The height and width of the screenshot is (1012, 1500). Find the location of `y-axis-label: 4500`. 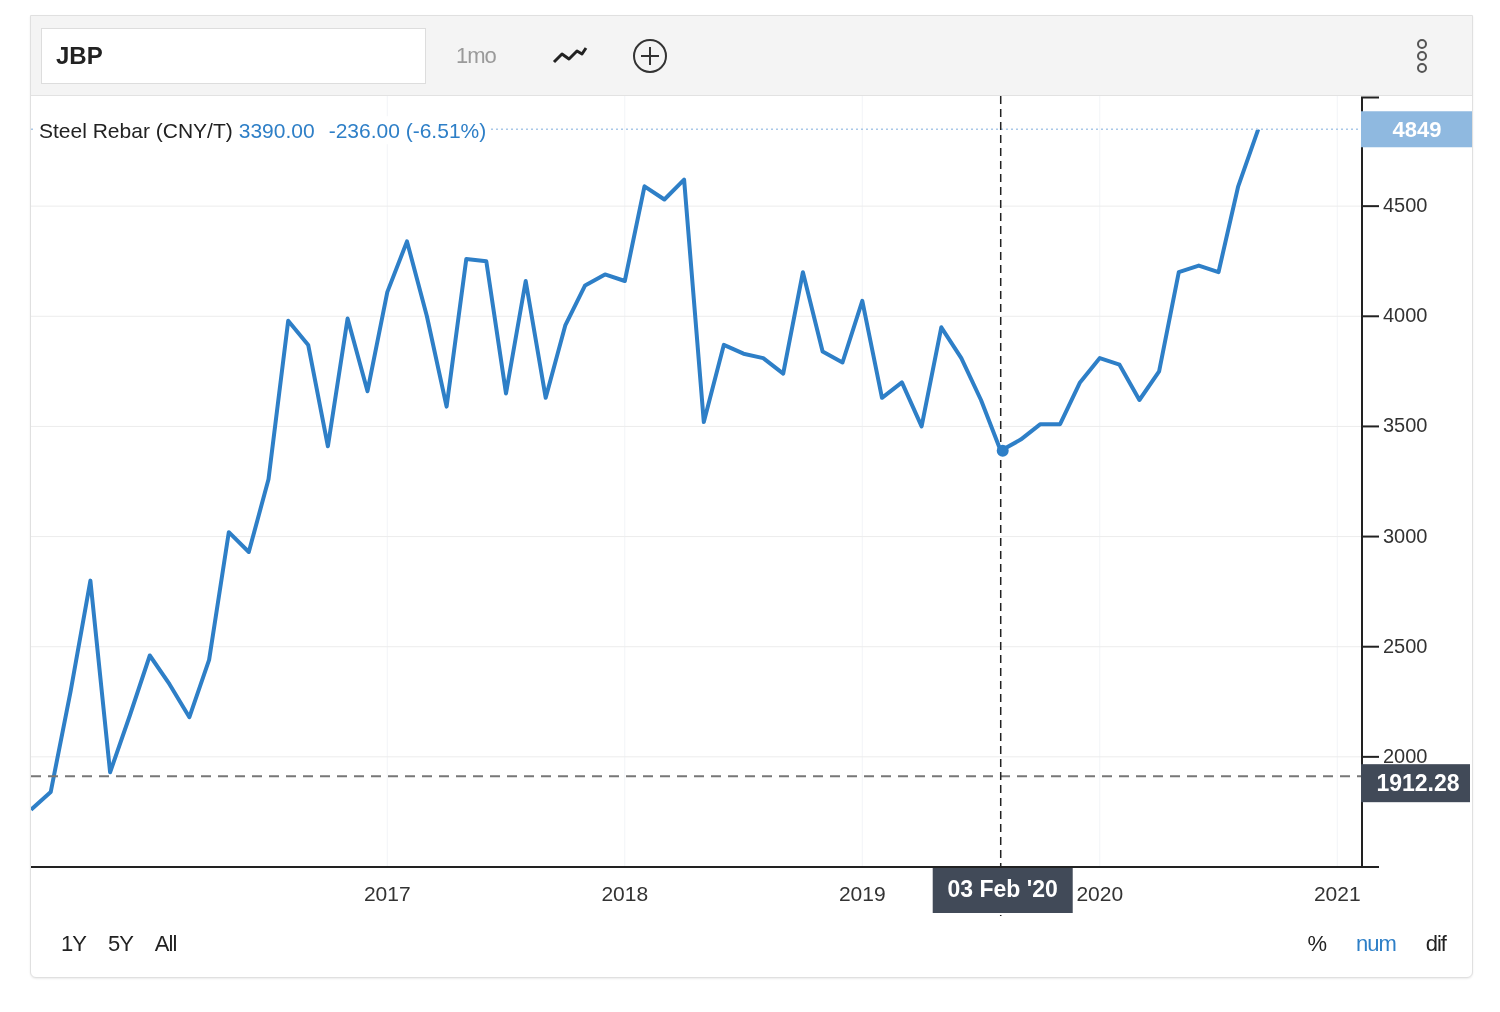

y-axis-label: 4500 is located at coordinates (1405, 205).